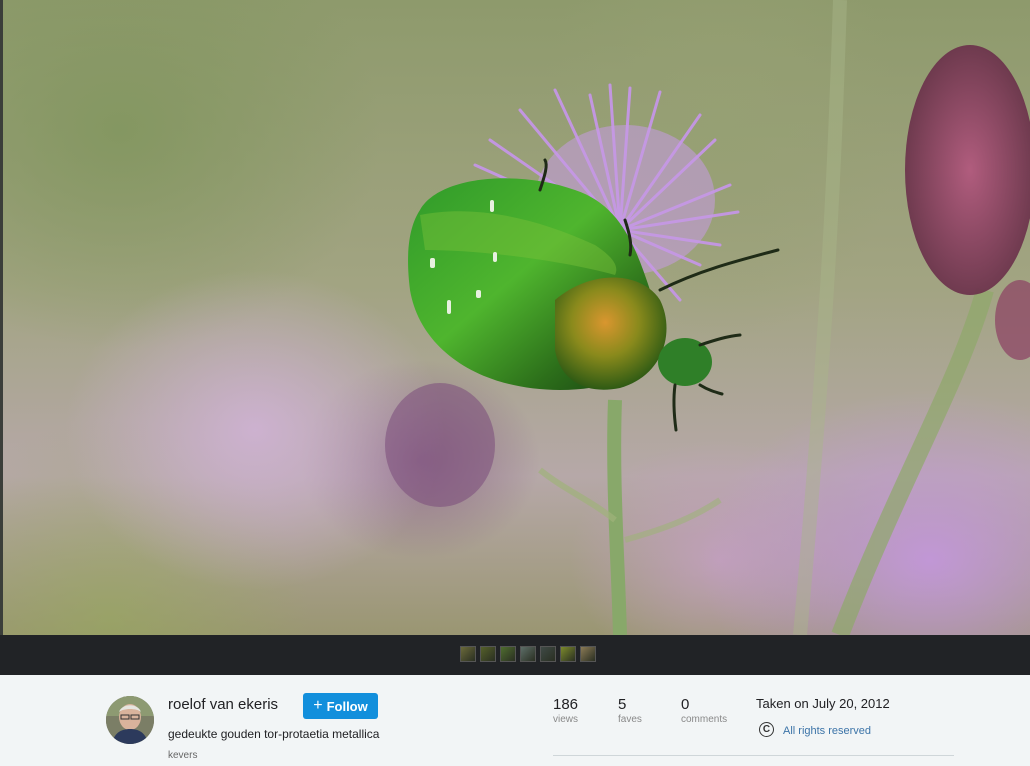 The width and height of the screenshot is (1030, 766). I want to click on plus-icon: +, so click(318, 705).